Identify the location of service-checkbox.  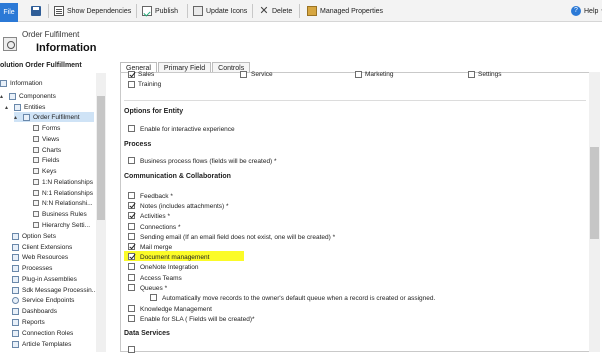
(243, 74).